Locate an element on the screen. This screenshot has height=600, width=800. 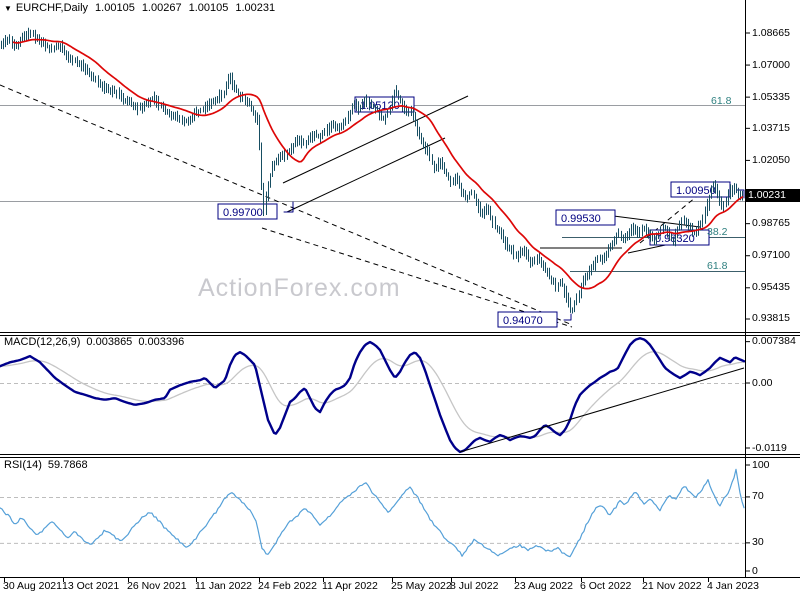
macd-header: MACD(12,26,9) 0.003865 0.003396 is located at coordinates (94, 342).